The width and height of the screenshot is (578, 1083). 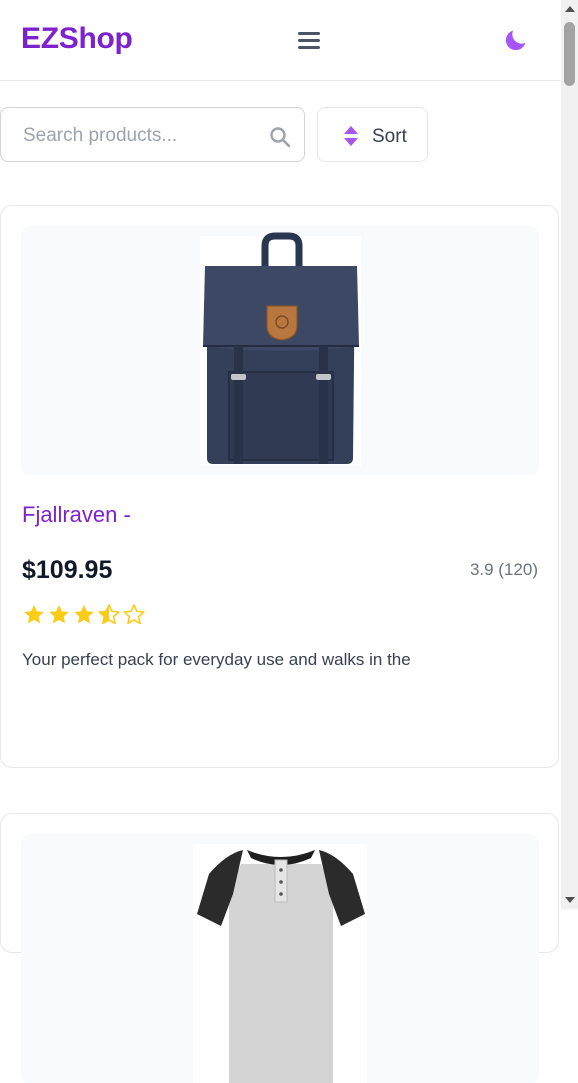 I want to click on sort-label: Sort, so click(x=389, y=136).